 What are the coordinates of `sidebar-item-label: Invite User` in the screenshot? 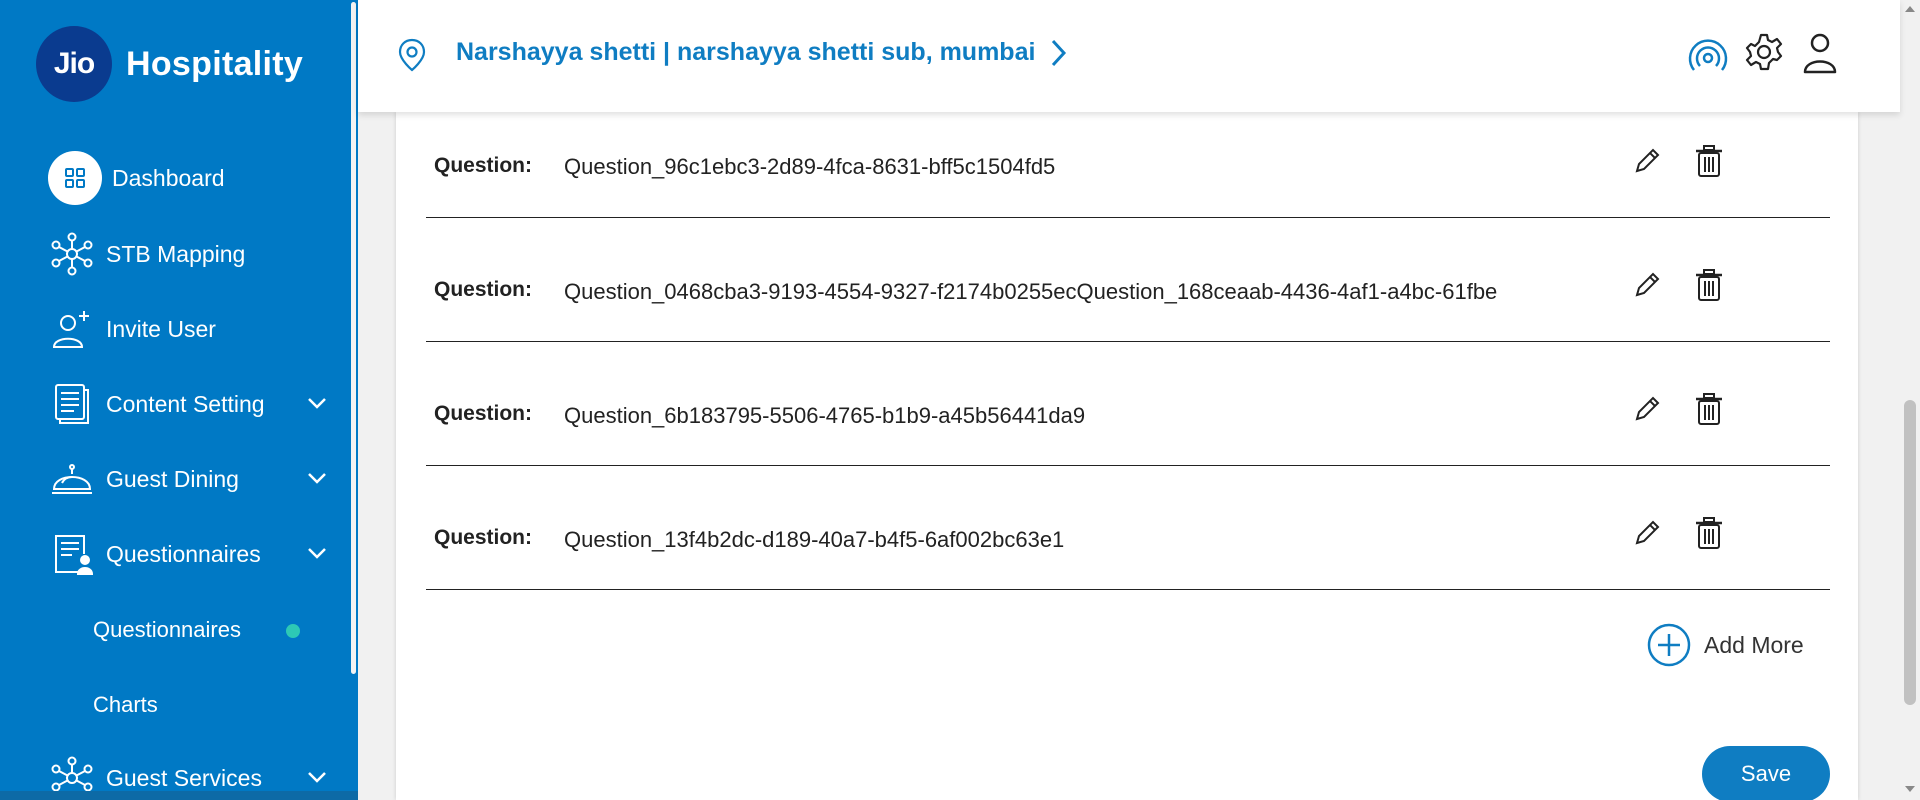 It's located at (161, 328).